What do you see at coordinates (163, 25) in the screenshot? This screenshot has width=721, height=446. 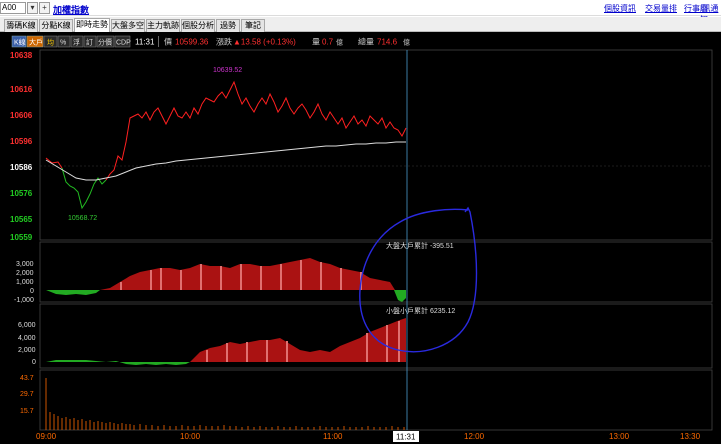 I see `tab-main-force: 主力軌跡` at bounding box center [163, 25].